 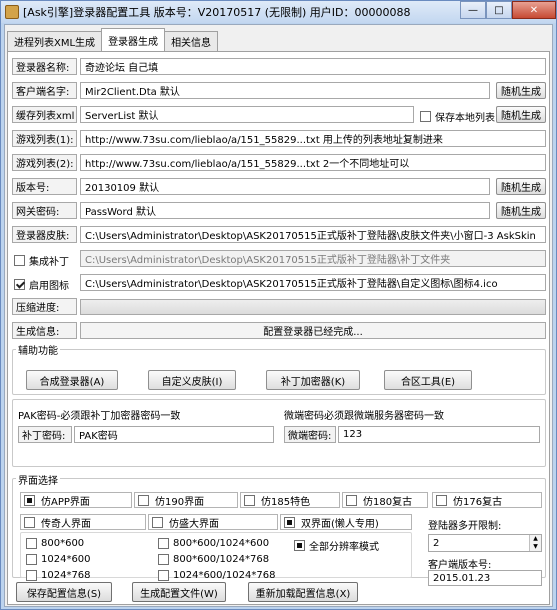 I want to click on close-button: ✕, so click(x=534, y=10).